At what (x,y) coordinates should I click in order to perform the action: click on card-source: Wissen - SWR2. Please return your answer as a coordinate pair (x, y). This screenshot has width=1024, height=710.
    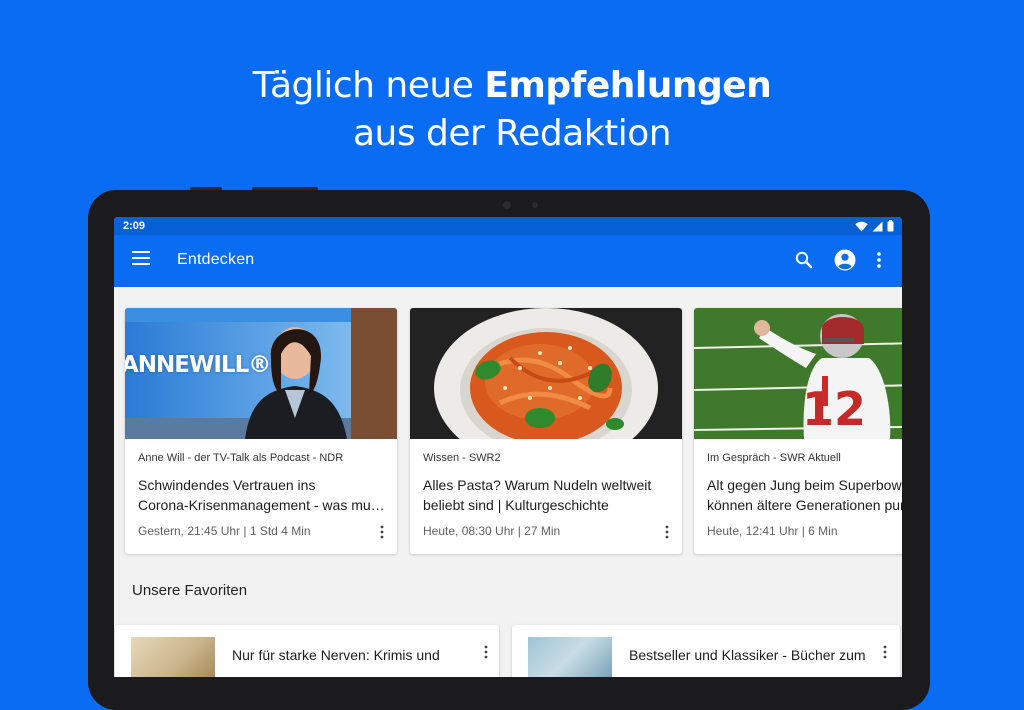
    Looking at the image, I should click on (462, 458).